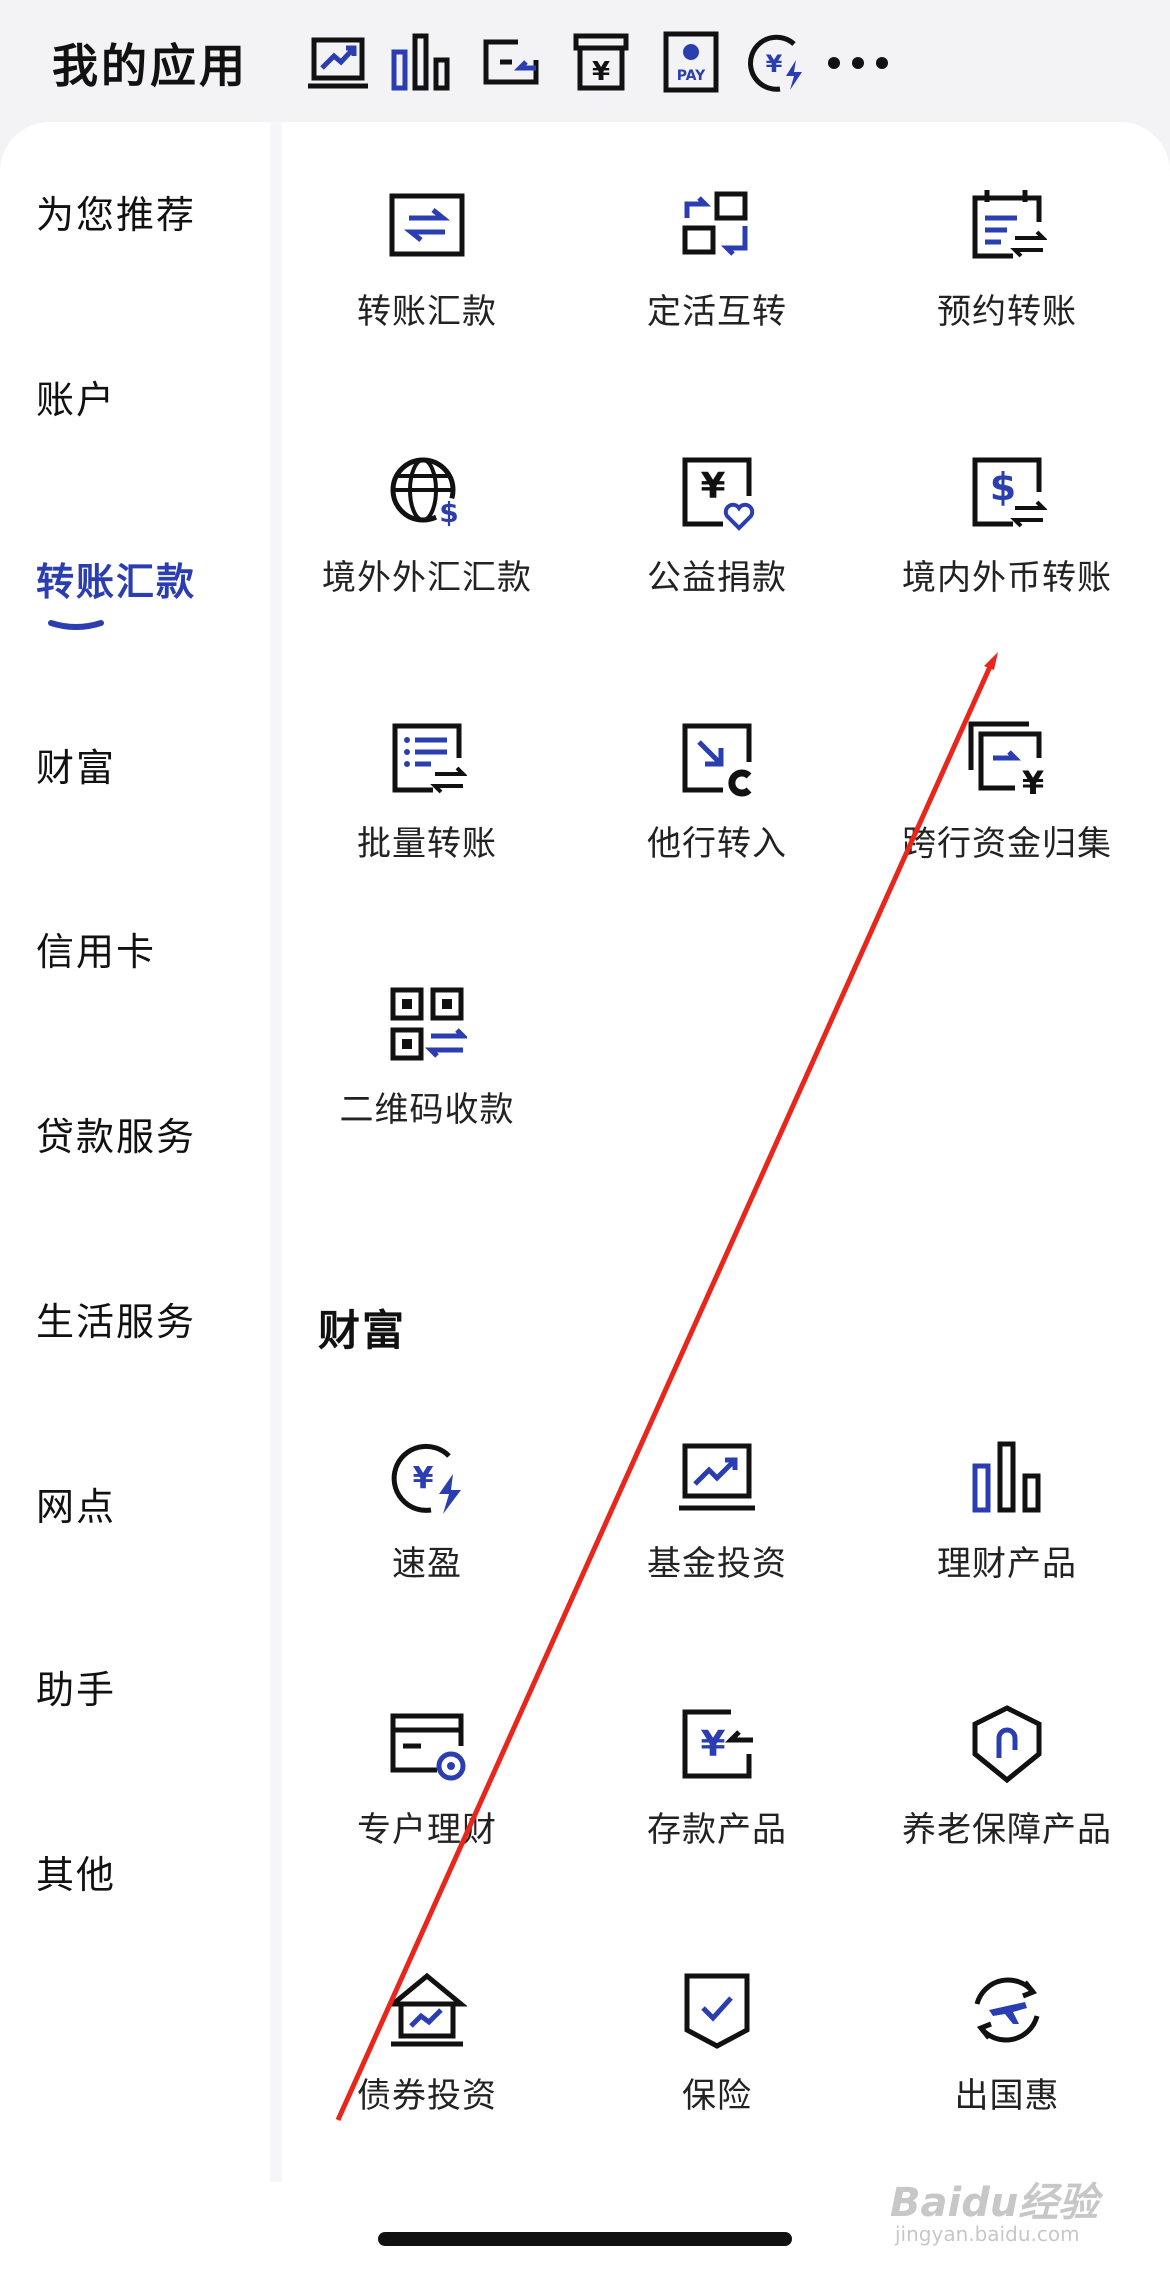 The width and height of the screenshot is (1170, 2276). Describe the element at coordinates (717, 286) in the screenshot. I see `app-tile-fixed-demand: 定活互转` at that location.